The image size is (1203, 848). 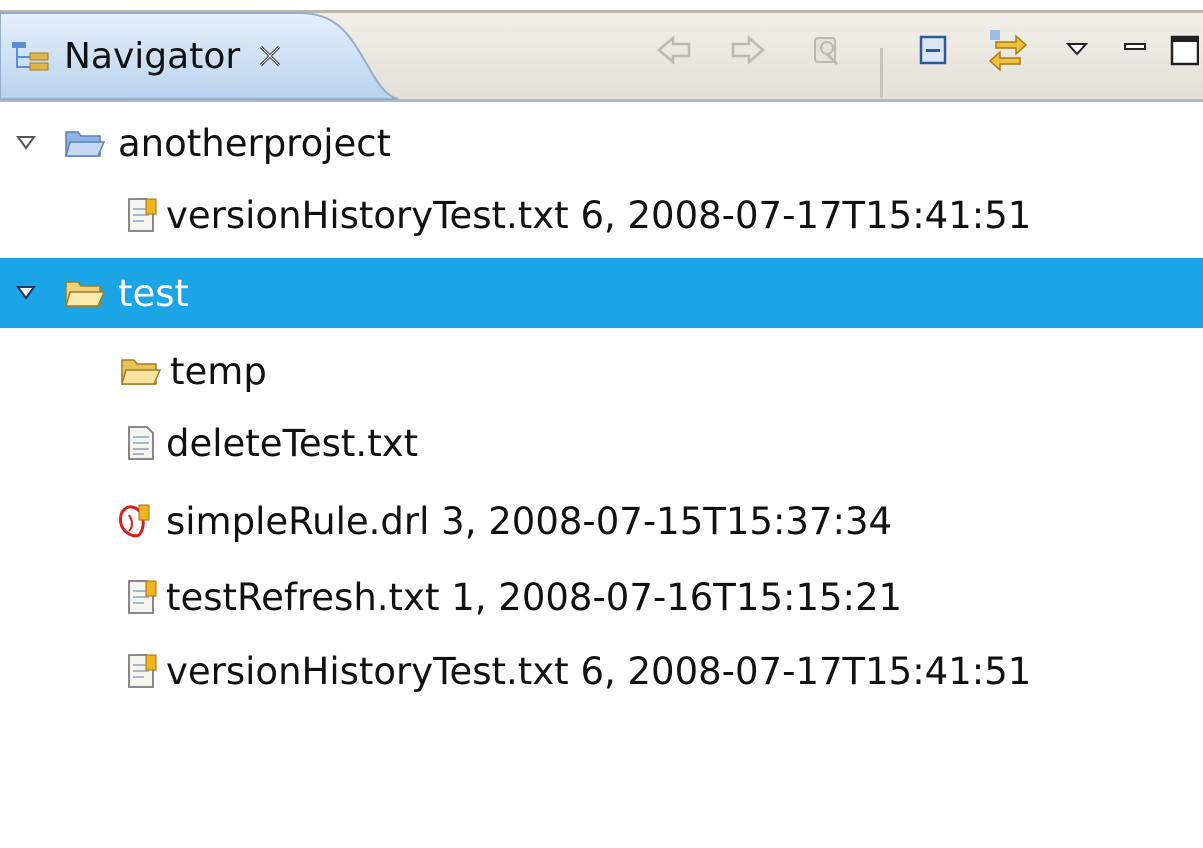 I want to click on tree-item-deletetest: deleteTest.txt, so click(x=601, y=443).